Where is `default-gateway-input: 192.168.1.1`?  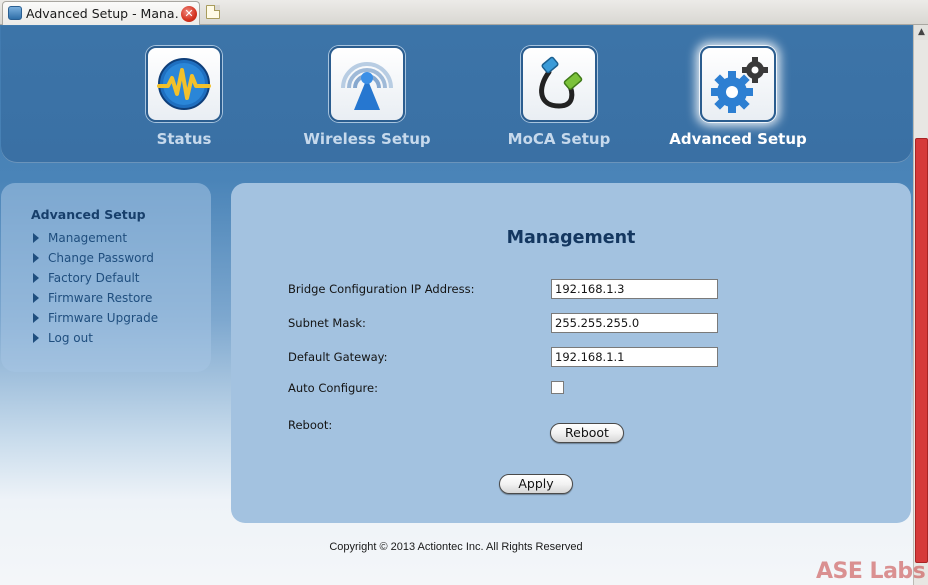
default-gateway-input: 192.168.1.1 is located at coordinates (634, 357).